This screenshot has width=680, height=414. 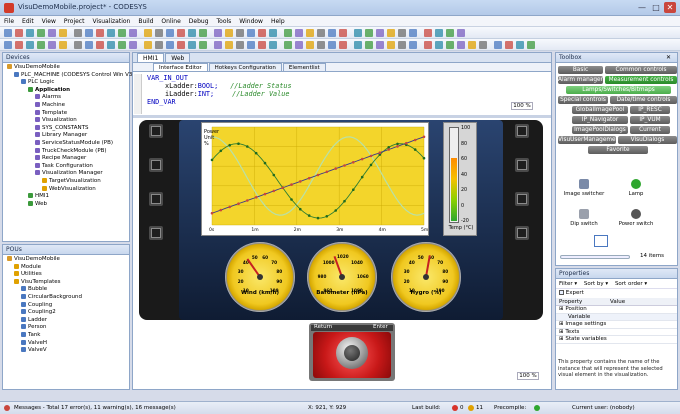 What do you see at coordinates (178, 57) in the screenshot?
I see `doc-tab-web: Web` at bounding box center [178, 57].